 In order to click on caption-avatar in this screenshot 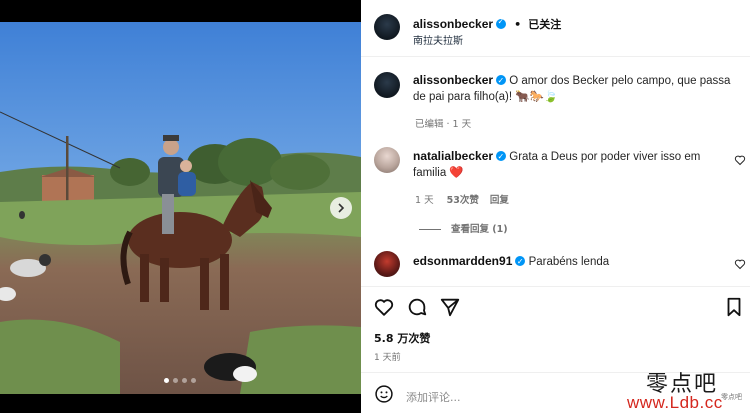, I will do `click(387, 85)`.